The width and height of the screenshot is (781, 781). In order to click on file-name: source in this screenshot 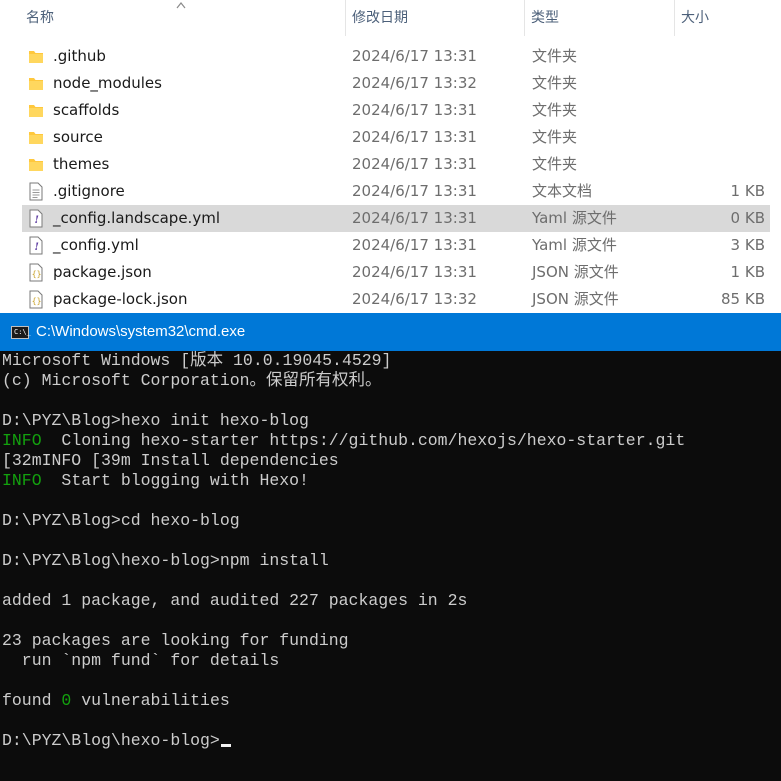, I will do `click(78, 137)`.